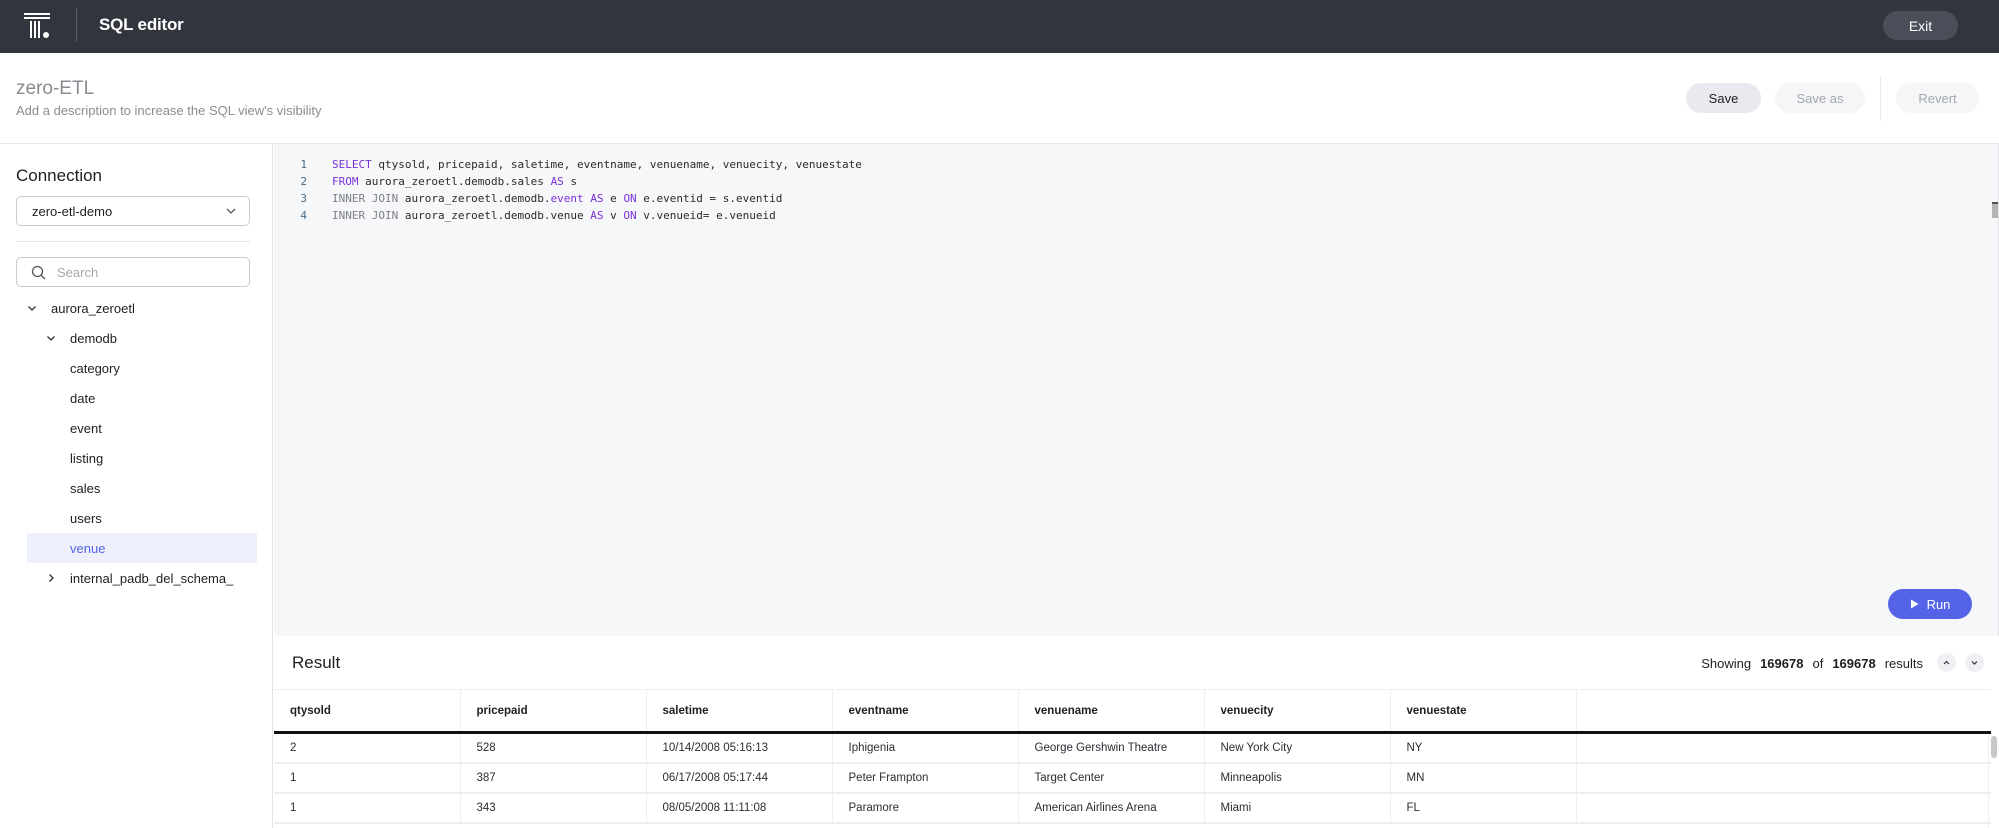 This screenshot has width=1999, height=828. I want to click on collapse-result-button, so click(1946, 662).